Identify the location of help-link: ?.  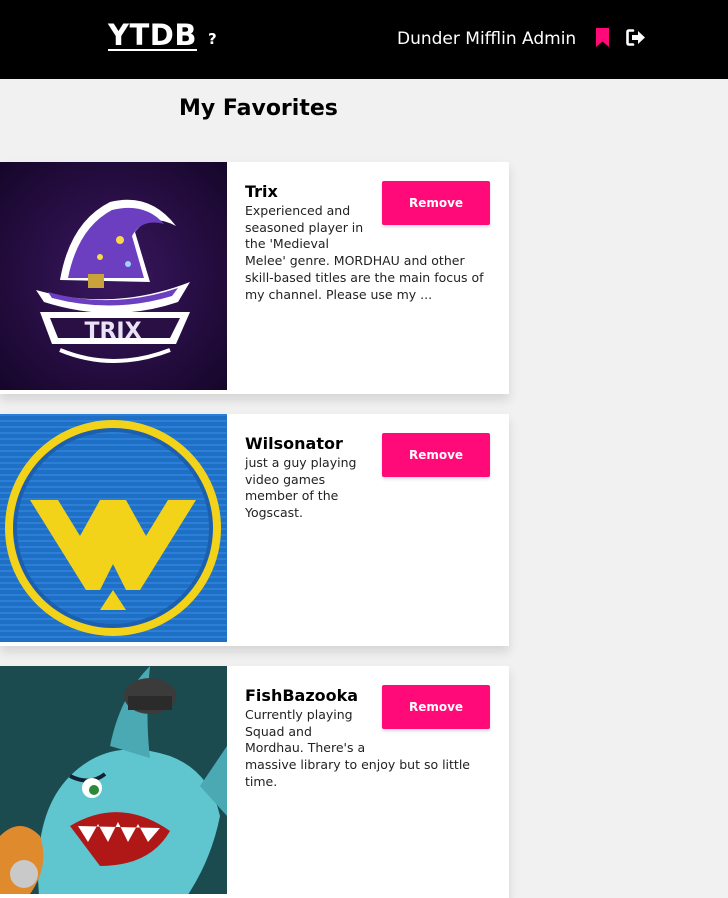
(212, 39).